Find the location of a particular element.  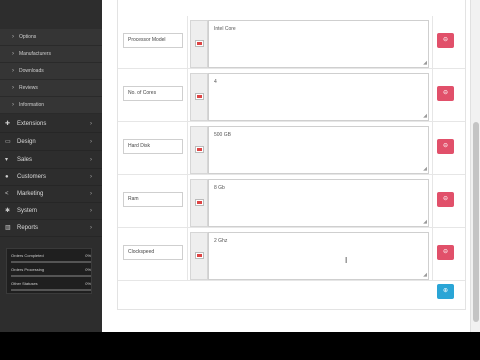

attribute-row: No. of Cores 4 ◢ ⊖ is located at coordinates (291, 95).